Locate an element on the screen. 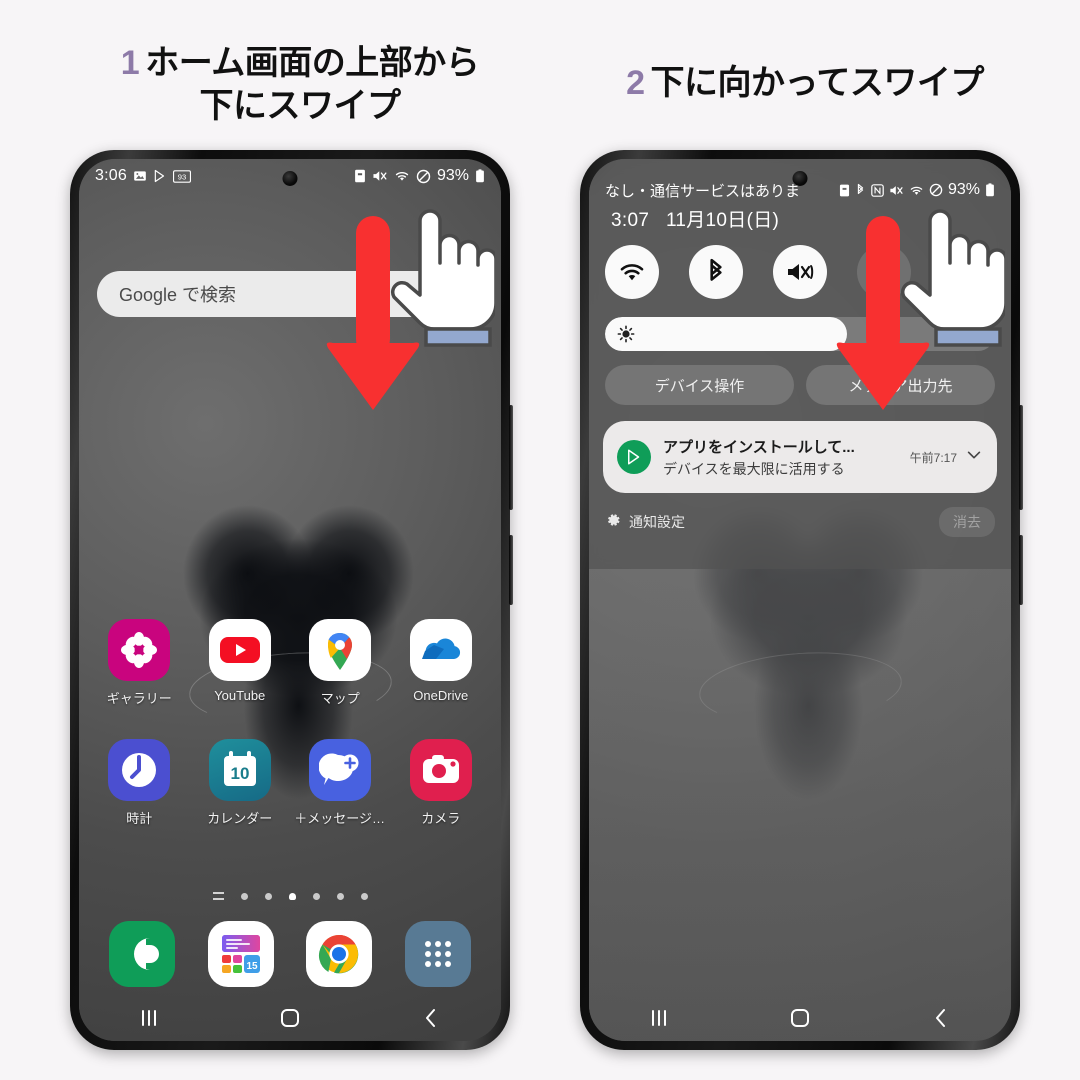 Image resolution: width=1080 pixels, height=1080 pixels. app-gallery: ギャラリー is located at coordinates (139, 663).